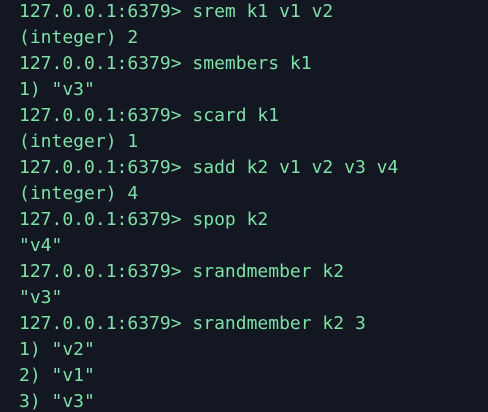 Image resolution: width=488 pixels, height=412 pixels. What do you see at coordinates (57, 375) in the screenshot?
I see `output-line: 2) "v1"` at bounding box center [57, 375].